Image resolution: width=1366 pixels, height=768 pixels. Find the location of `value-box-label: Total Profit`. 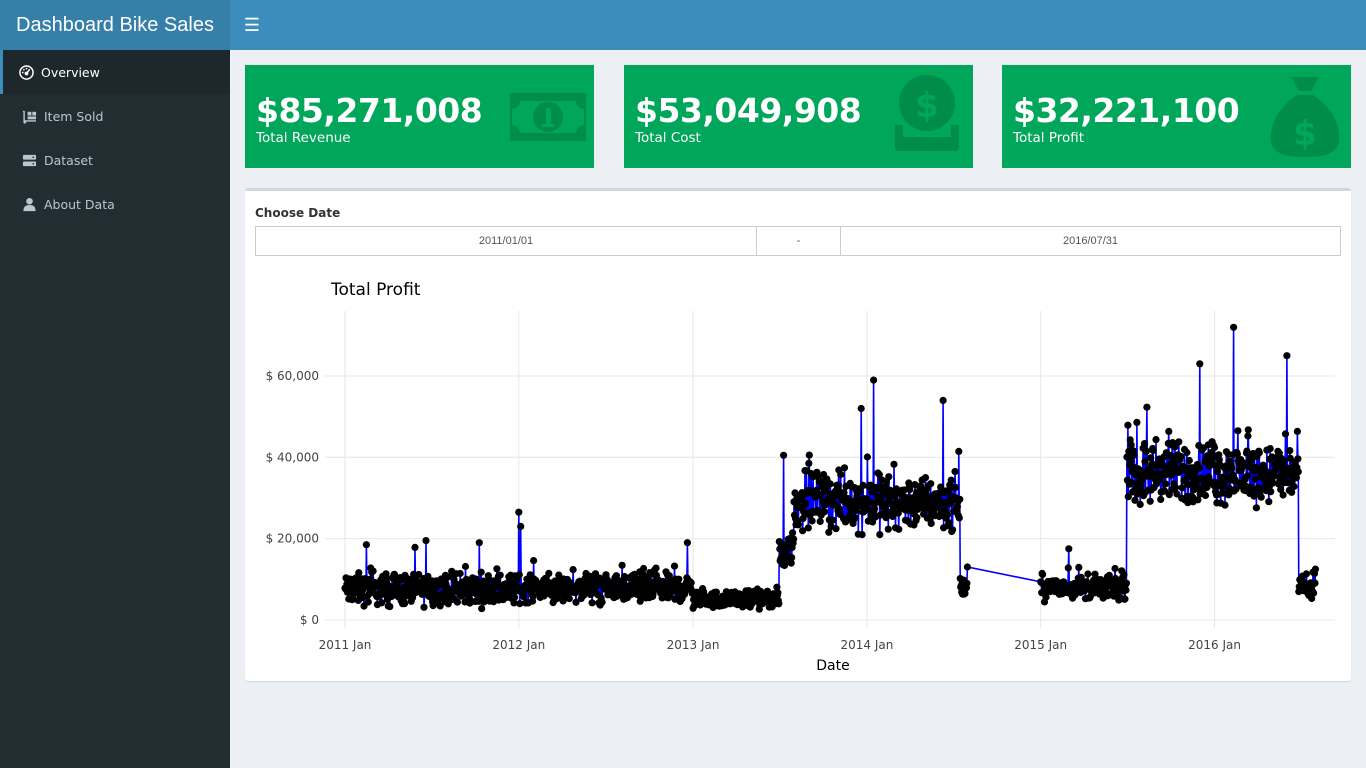

value-box-label: Total Profit is located at coordinates (1049, 138).